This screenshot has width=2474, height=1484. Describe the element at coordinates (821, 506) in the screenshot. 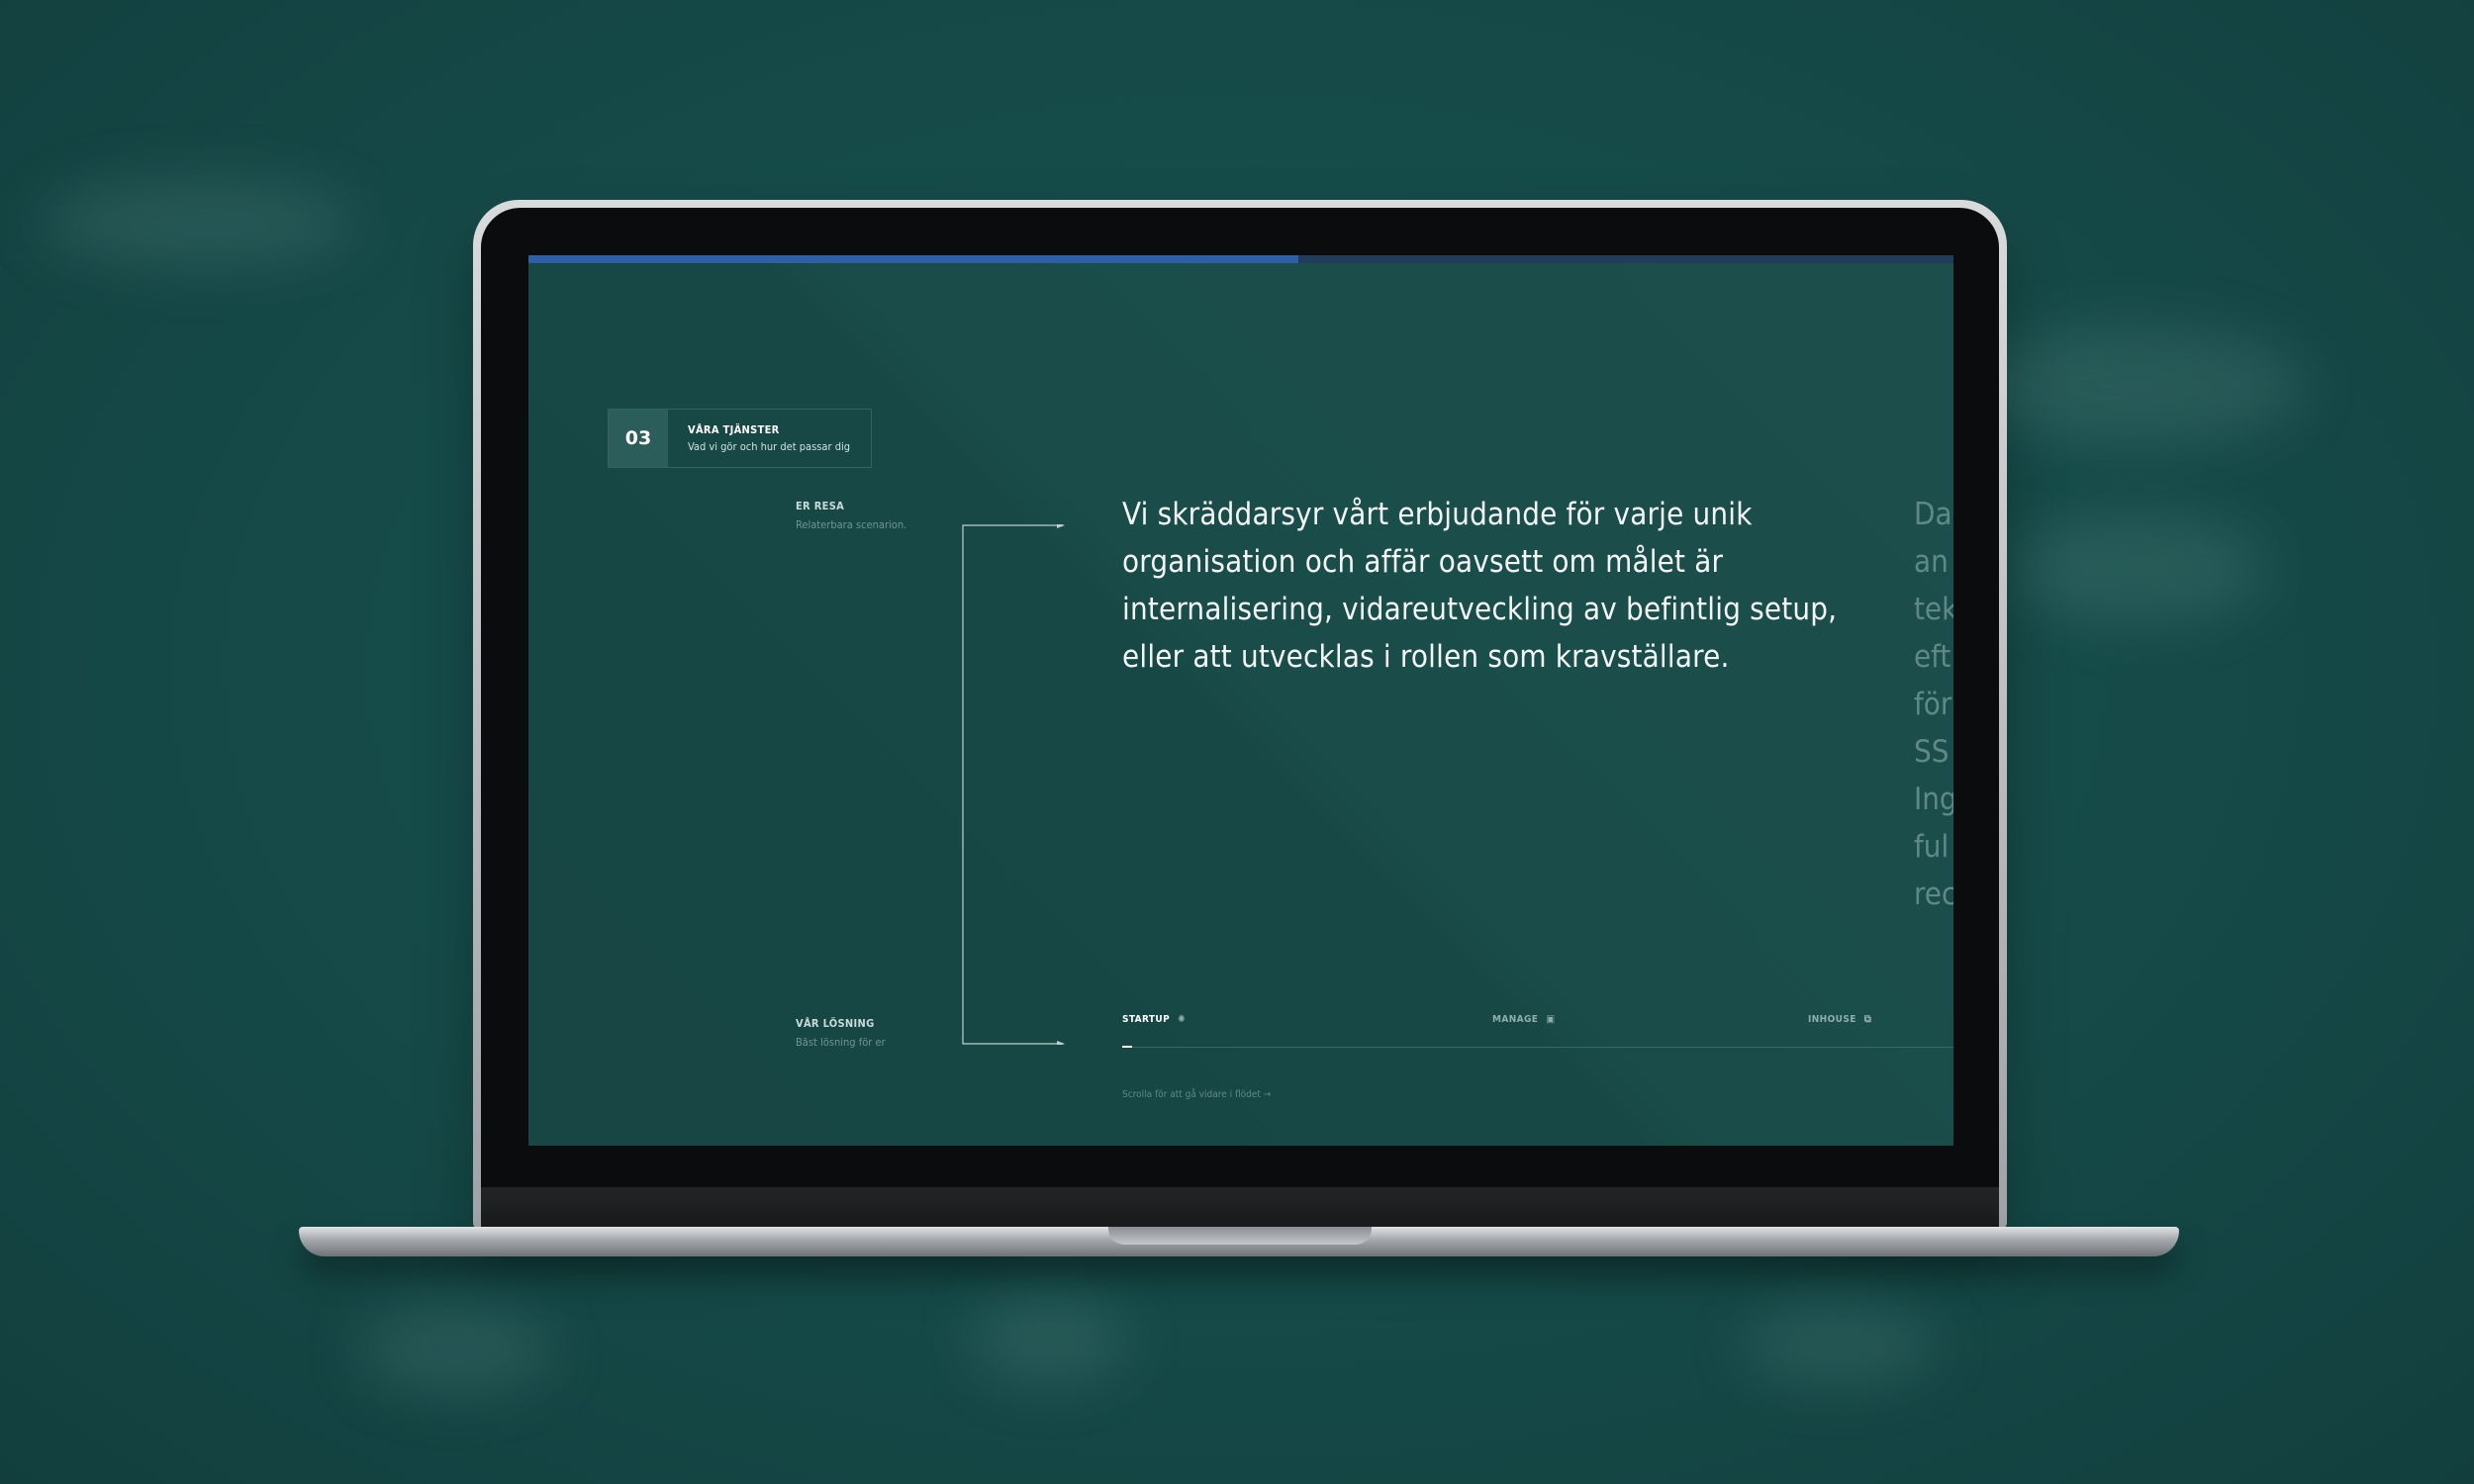

I see `journey-start-title: ER RESA` at that location.